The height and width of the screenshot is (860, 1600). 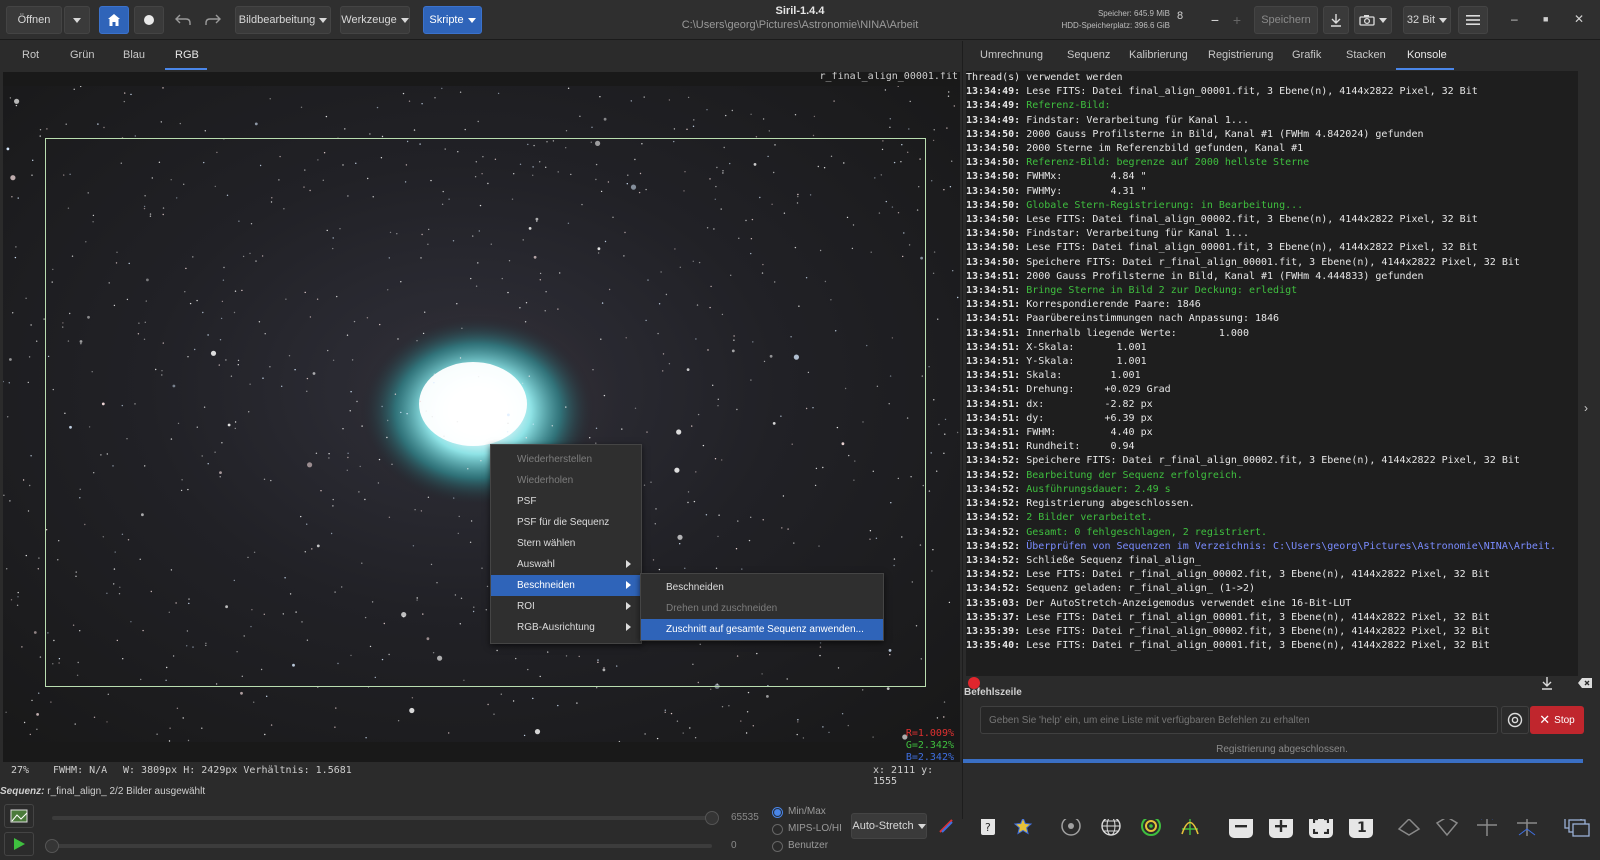 I want to click on redo-button, so click(x=213, y=20).